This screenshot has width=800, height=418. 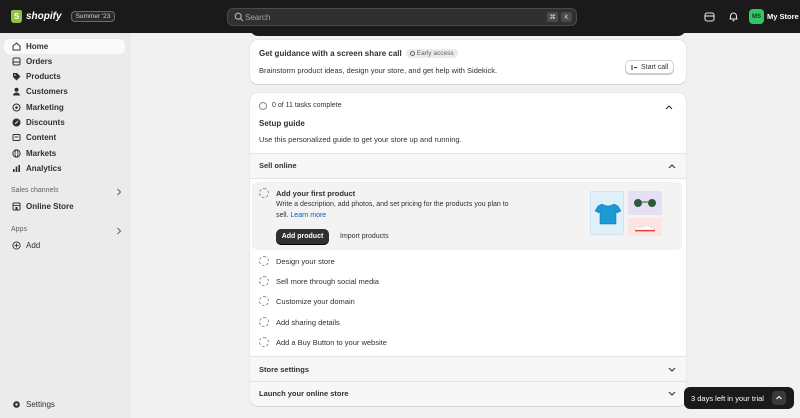 What do you see at coordinates (263, 106) in the screenshot?
I see `progress-circle-icon` at bounding box center [263, 106].